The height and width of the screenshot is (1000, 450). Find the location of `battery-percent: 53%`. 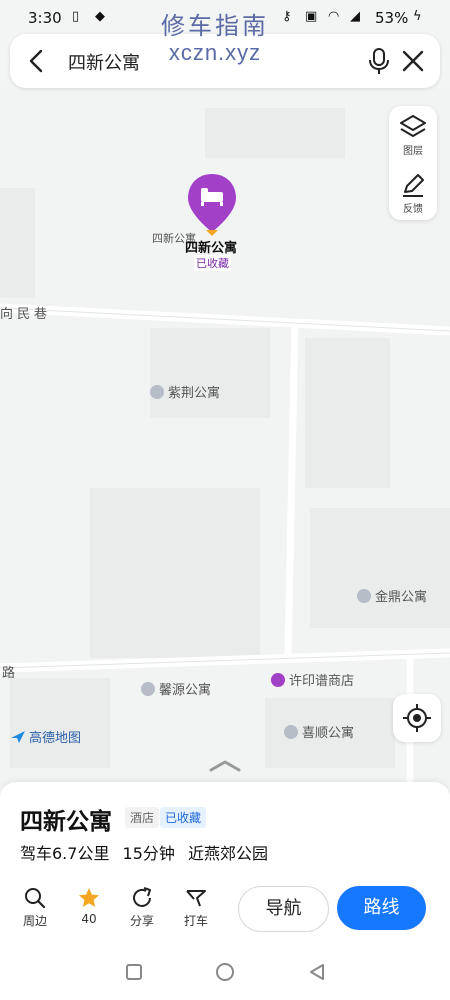

battery-percent: 53% is located at coordinates (392, 18).